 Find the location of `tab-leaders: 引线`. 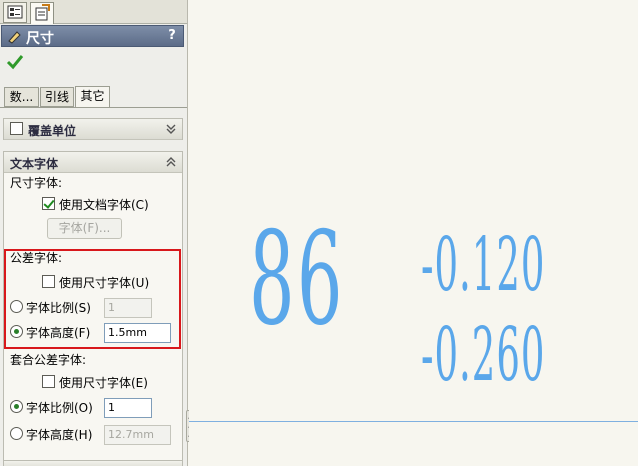

tab-leaders: 引线 is located at coordinates (57, 97).